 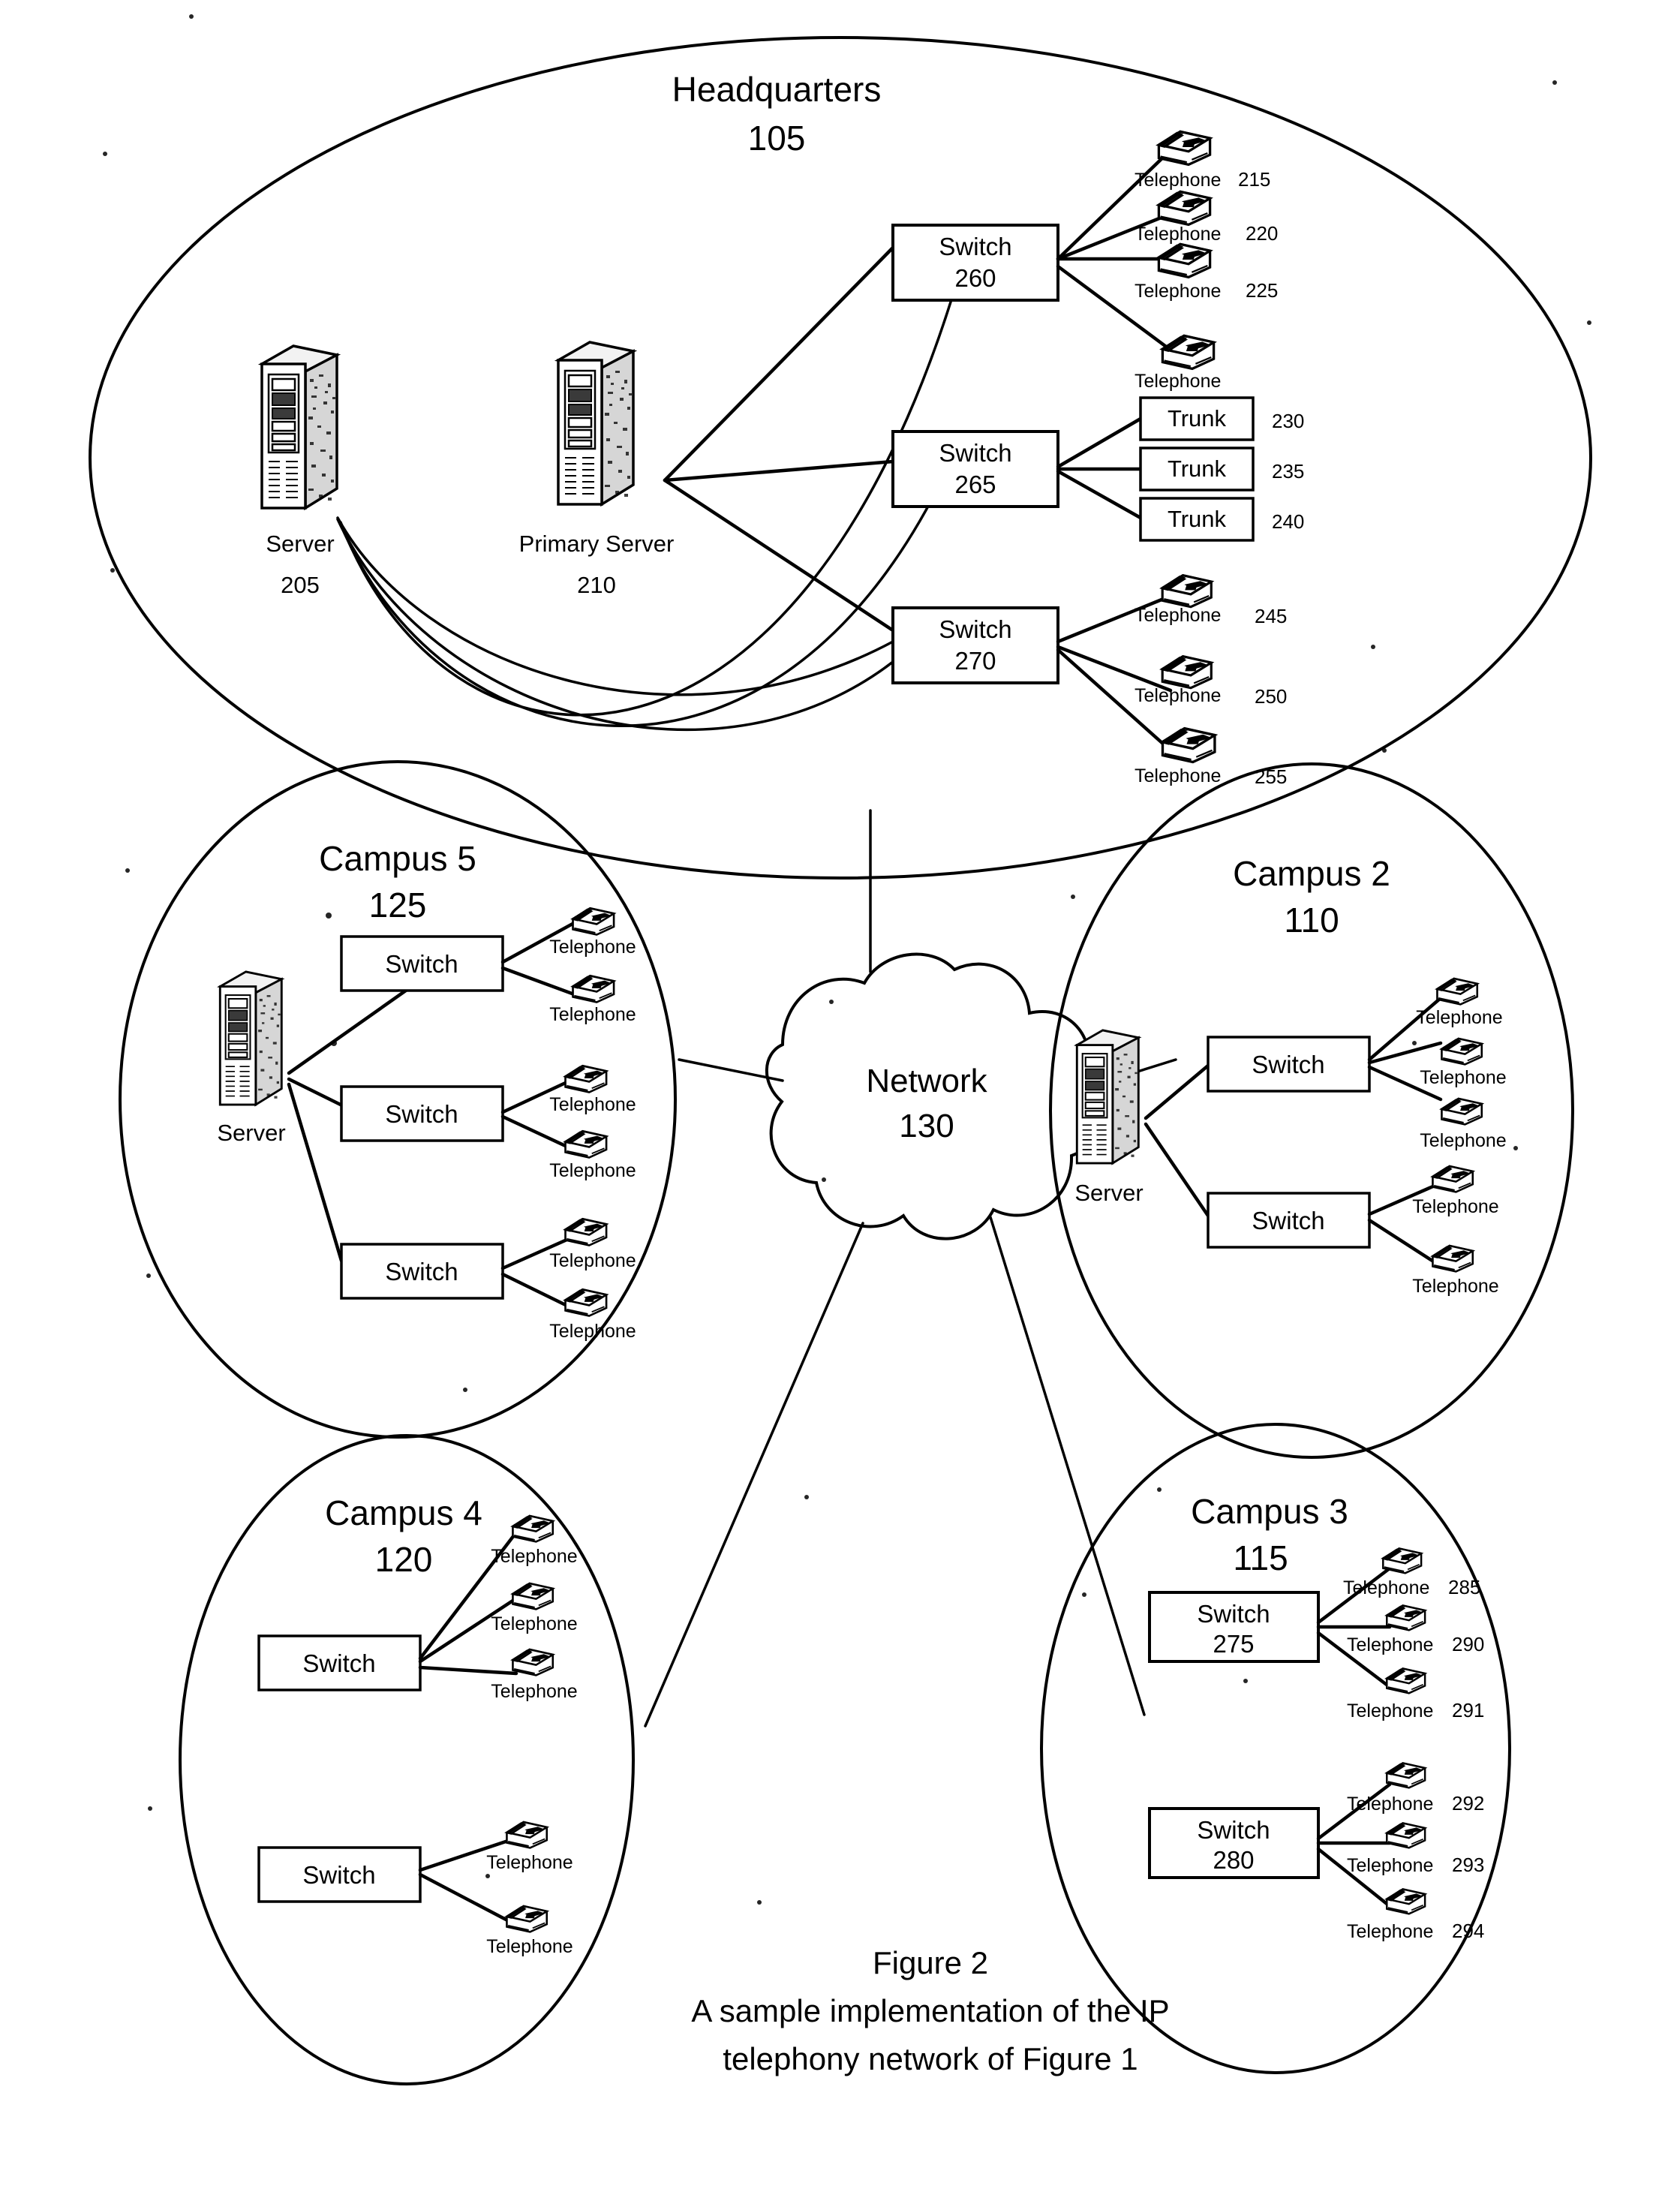 What do you see at coordinates (930, 2010) in the screenshot?
I see `figure-caption-line-2: A sample implementation of the IP` at bounding box center [930, 2010].